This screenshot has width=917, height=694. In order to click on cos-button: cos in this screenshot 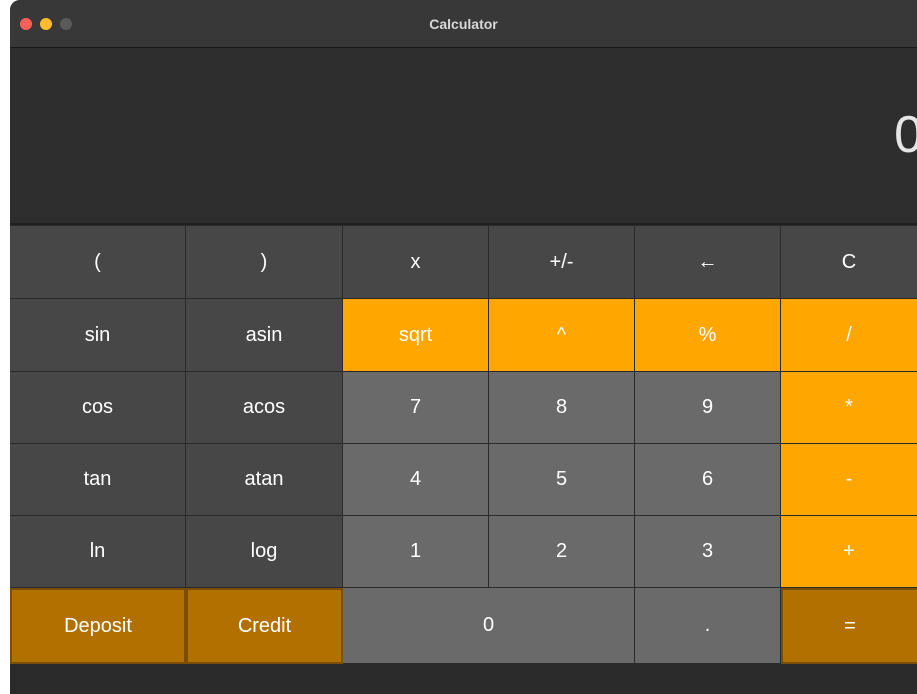, I will do `click(98, 408)`.